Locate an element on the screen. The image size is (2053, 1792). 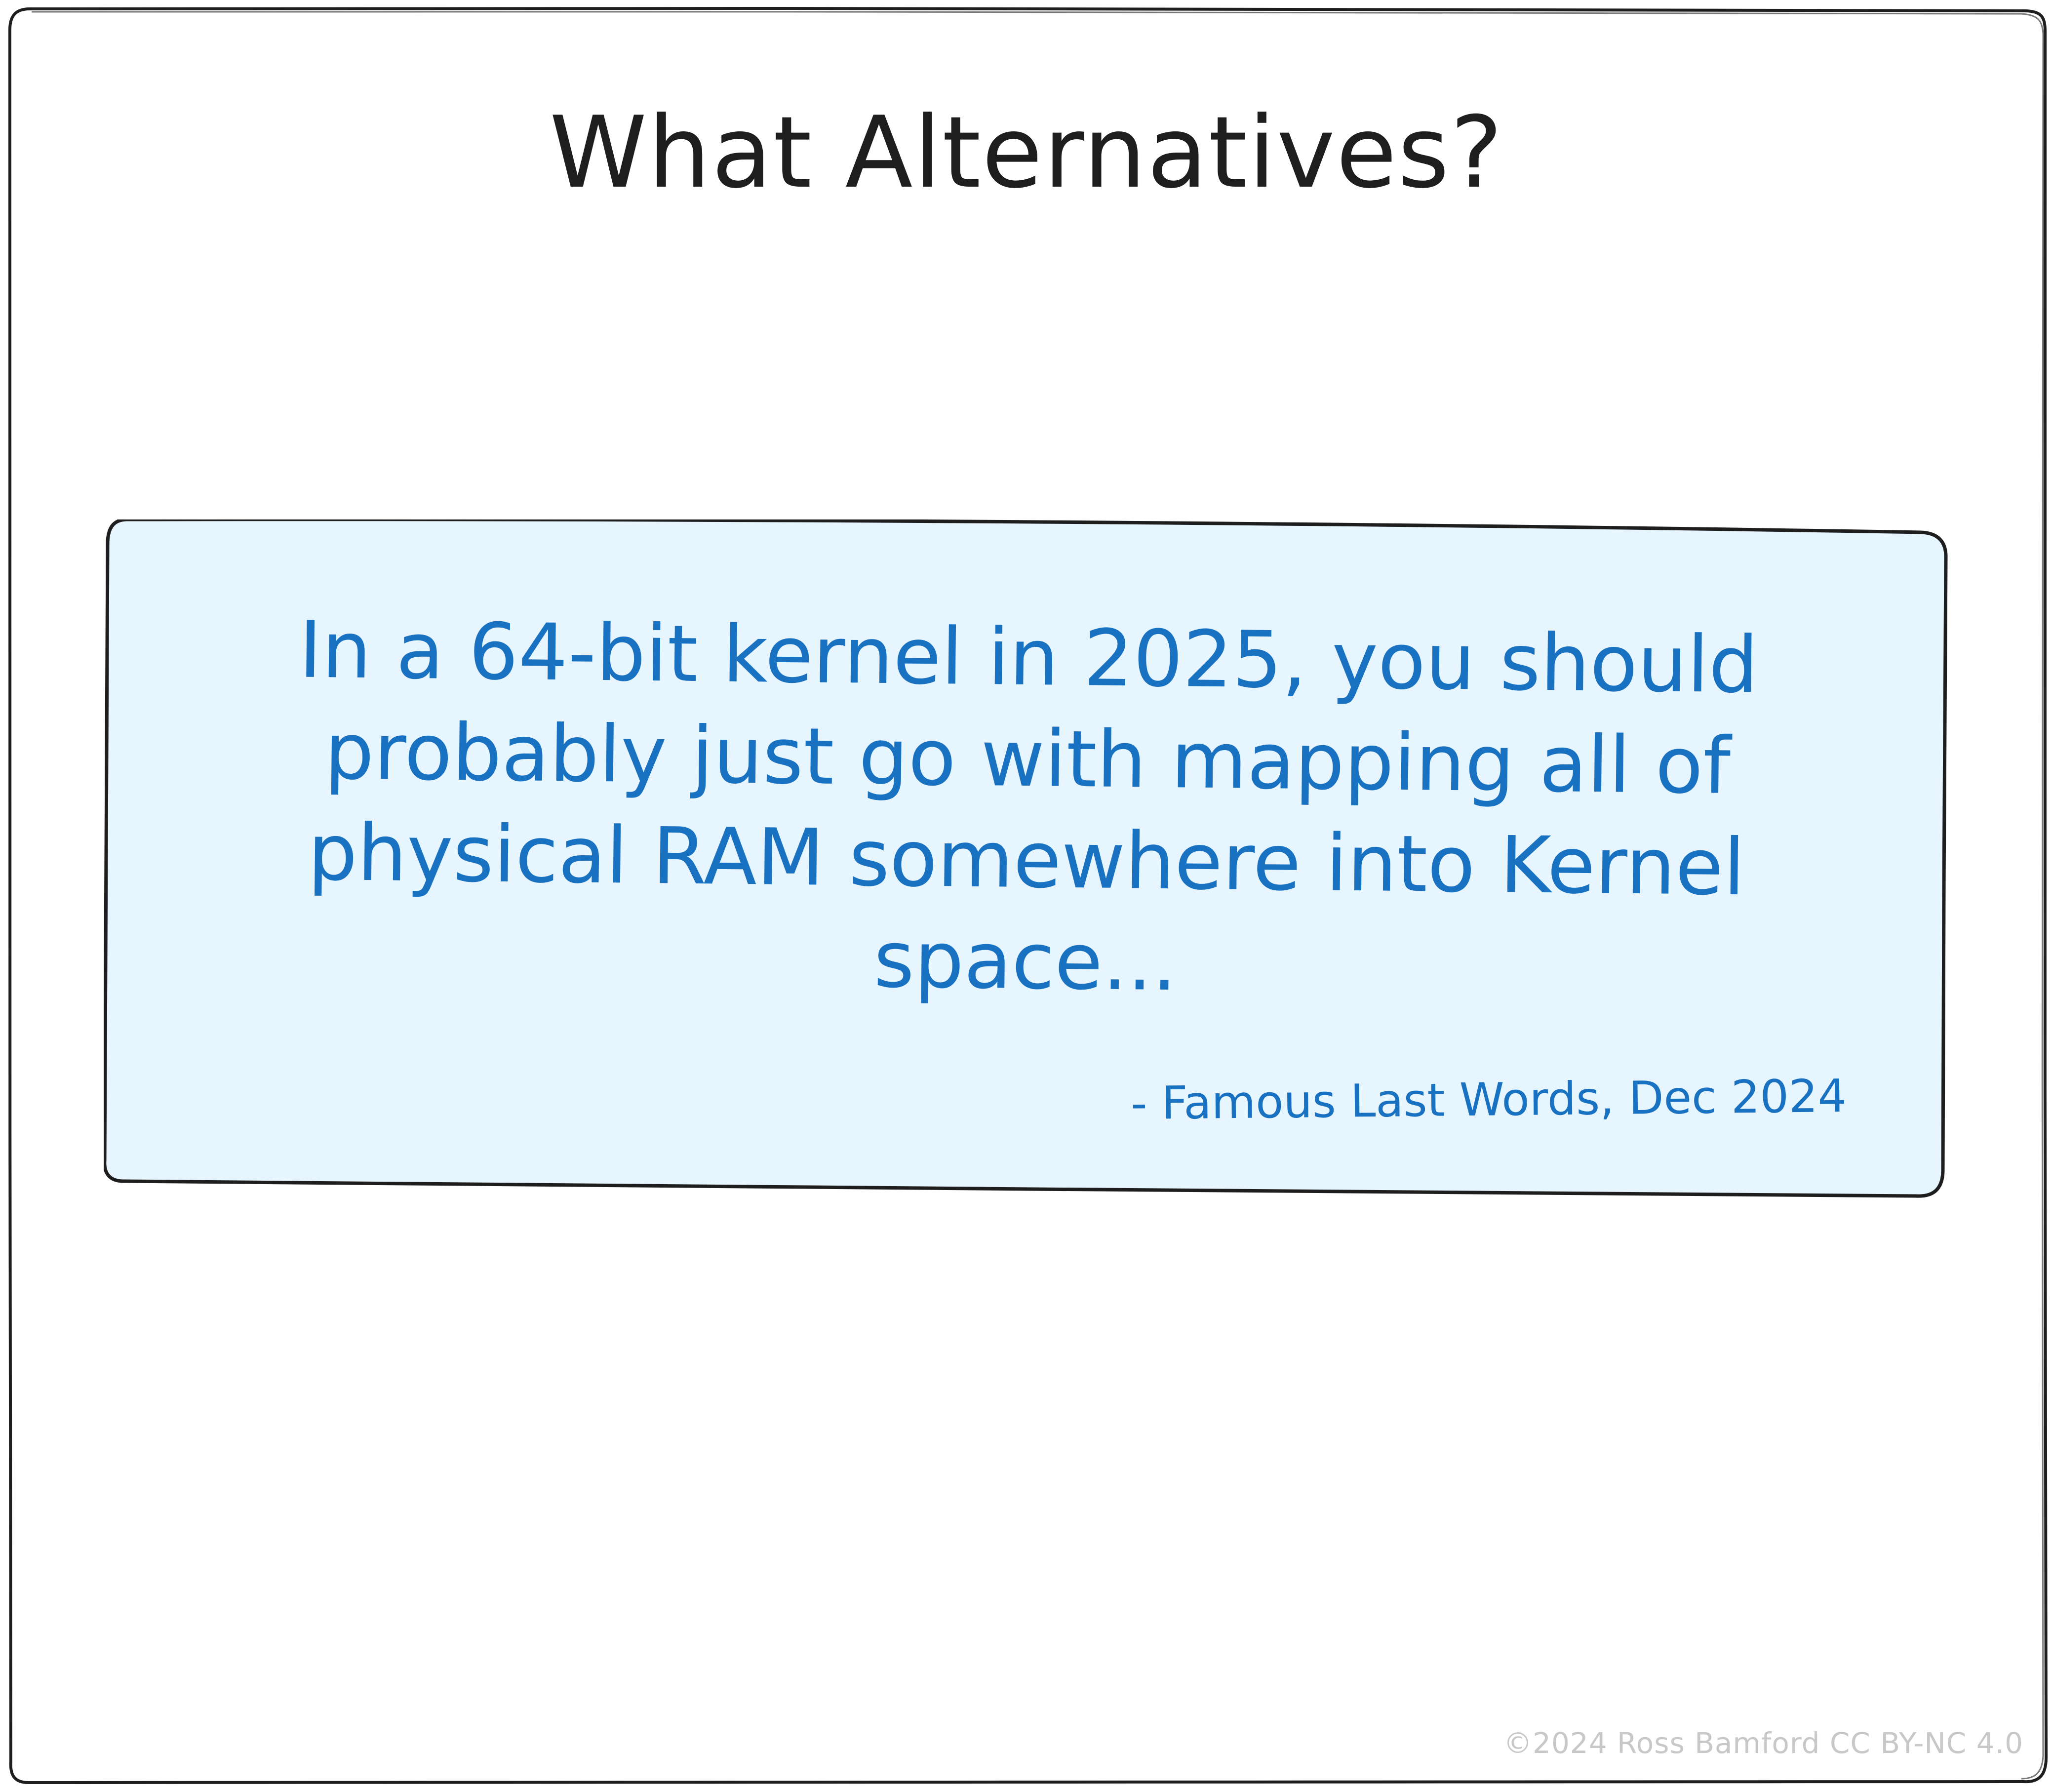
quote-attribution: - Famous Last Words, Dec 2024 is located at coordinates (1488, 1100).